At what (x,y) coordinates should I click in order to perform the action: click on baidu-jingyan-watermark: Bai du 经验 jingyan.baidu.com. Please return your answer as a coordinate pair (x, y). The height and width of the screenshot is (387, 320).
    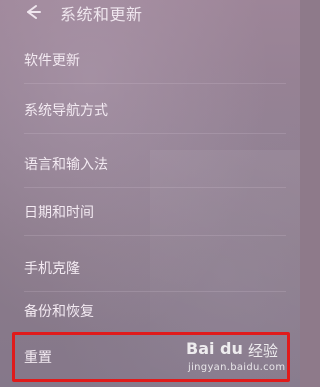
    Looking at the image, I should click on (236, 359).